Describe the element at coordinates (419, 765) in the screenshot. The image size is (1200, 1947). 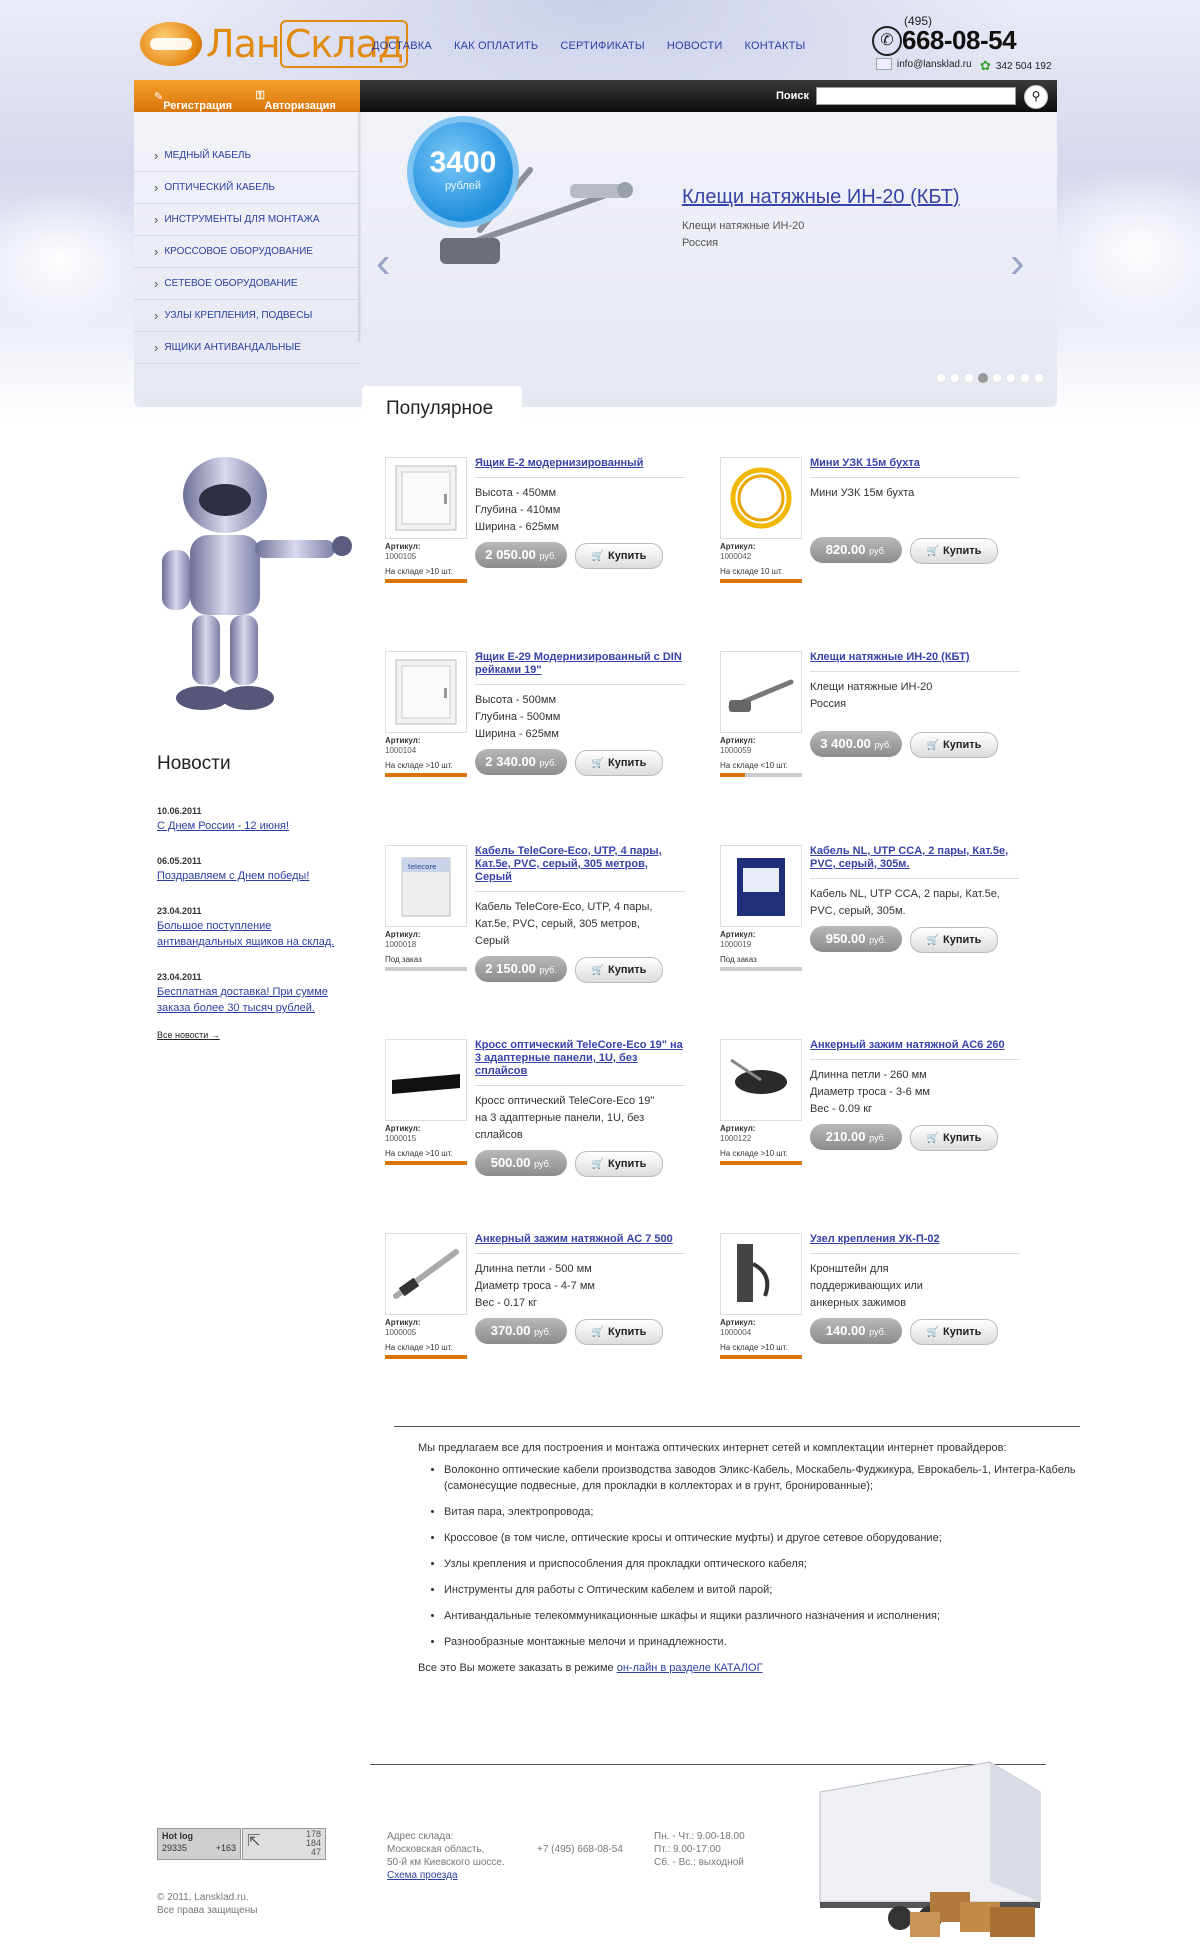
I see `product-stock: На складе >10 шт.` at that location.